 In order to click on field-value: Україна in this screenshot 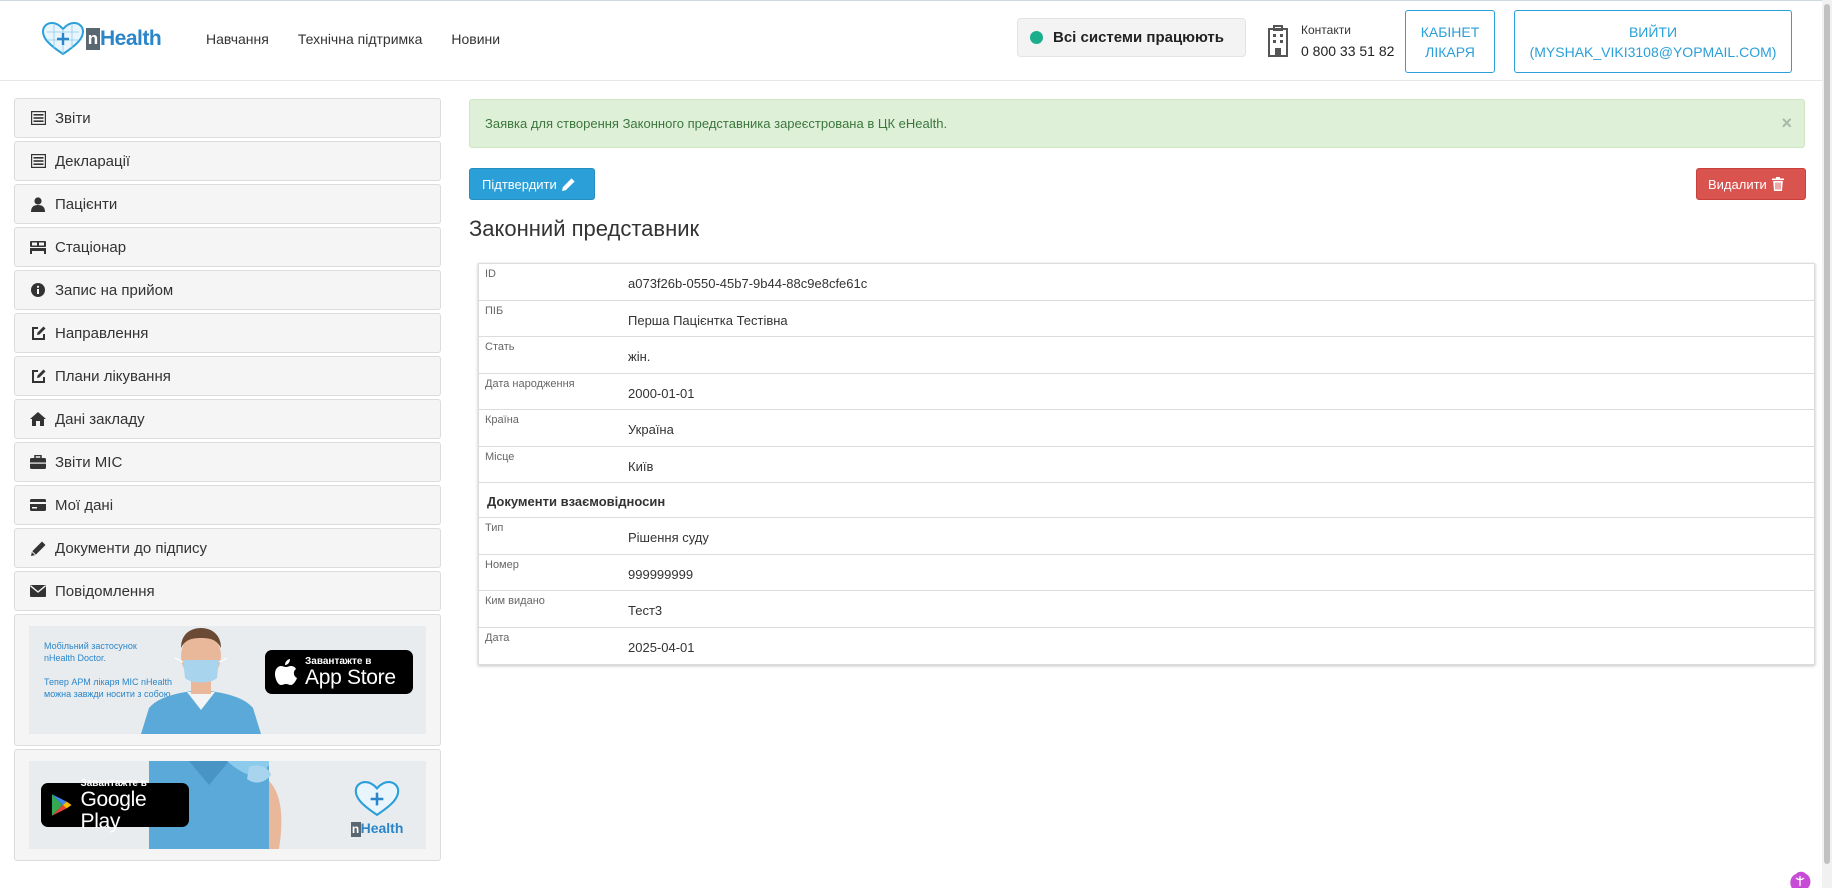, I will do `click(651, 429)`.